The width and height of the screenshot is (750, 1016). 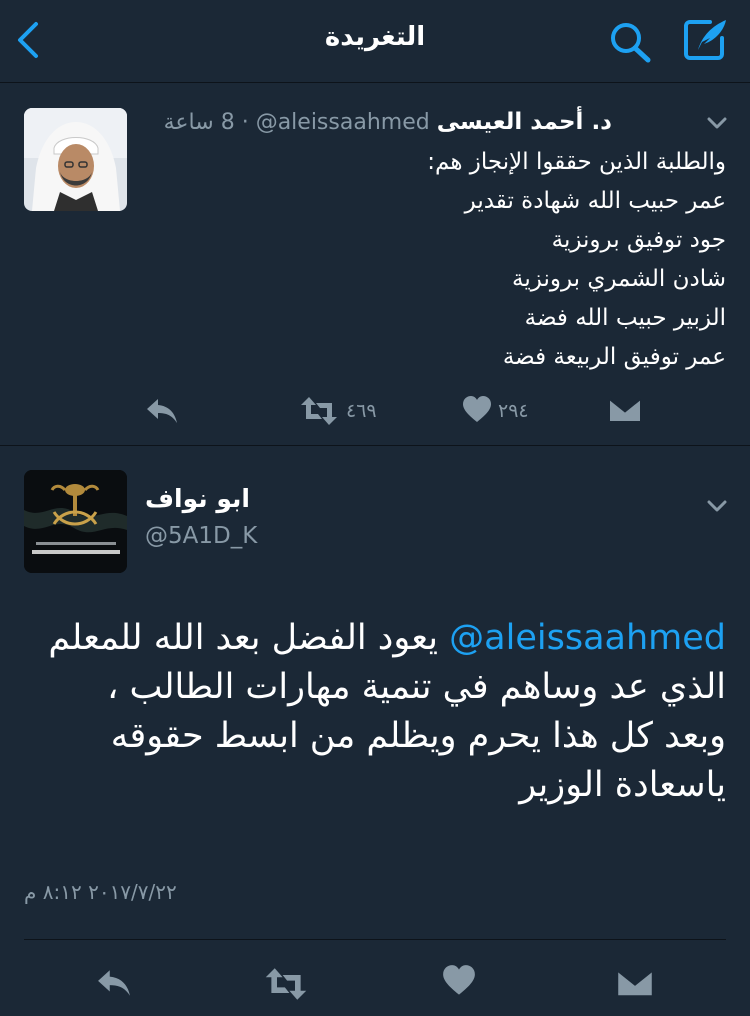 I want to click on tweet-header: د. أحمد العيسى @aleissaahmed · 8 ساعة, so click(x=388, y=122).